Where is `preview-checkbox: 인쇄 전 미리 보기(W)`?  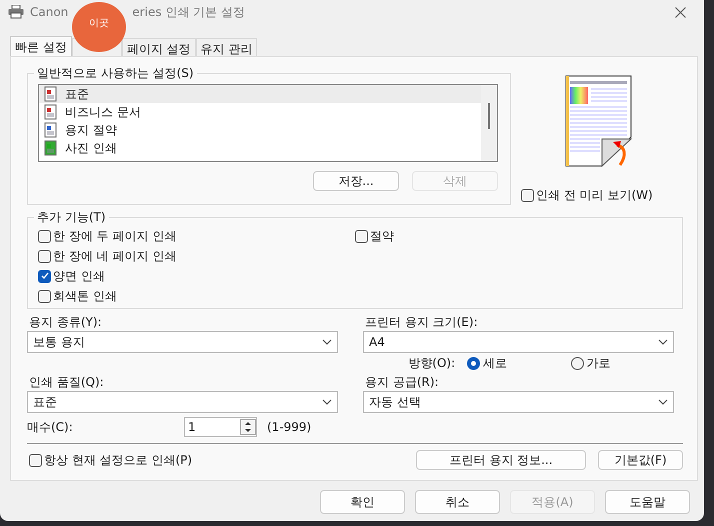
preview-checkbox: 인쇄 전 미리 보기(W) is located at coordinates (587, 195).